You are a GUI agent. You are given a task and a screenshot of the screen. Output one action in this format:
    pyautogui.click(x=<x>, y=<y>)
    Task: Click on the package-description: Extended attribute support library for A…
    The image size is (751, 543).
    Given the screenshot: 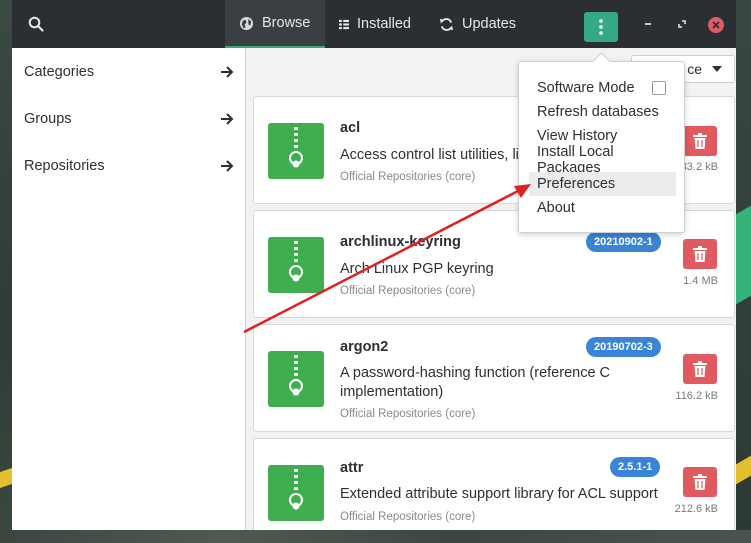 What is the action you would take?
    pyautogui.click(x=499, y=494)
    